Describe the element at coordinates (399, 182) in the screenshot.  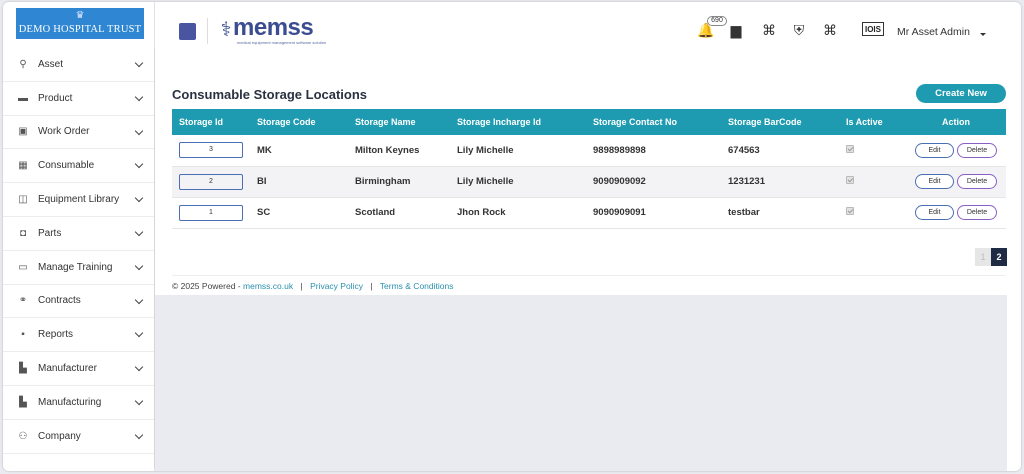
I see `storage-name: Birmingham` at that location.